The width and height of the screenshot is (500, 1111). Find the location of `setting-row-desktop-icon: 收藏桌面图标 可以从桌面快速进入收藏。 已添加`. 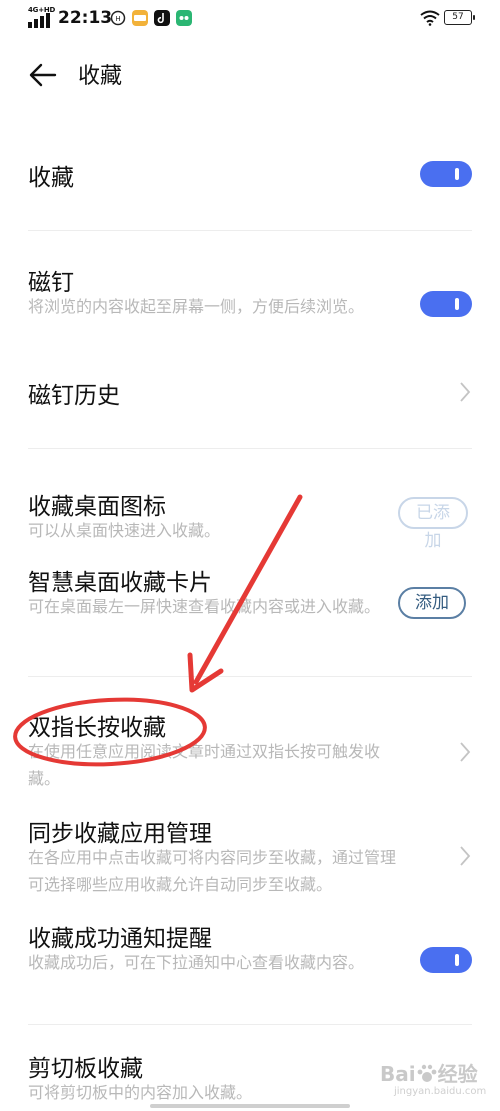

setting-row-desktop-icon: 收藏桌面图标 可以从桌面快速进入收藏。 已添加 is located at coordinates (250, 513).